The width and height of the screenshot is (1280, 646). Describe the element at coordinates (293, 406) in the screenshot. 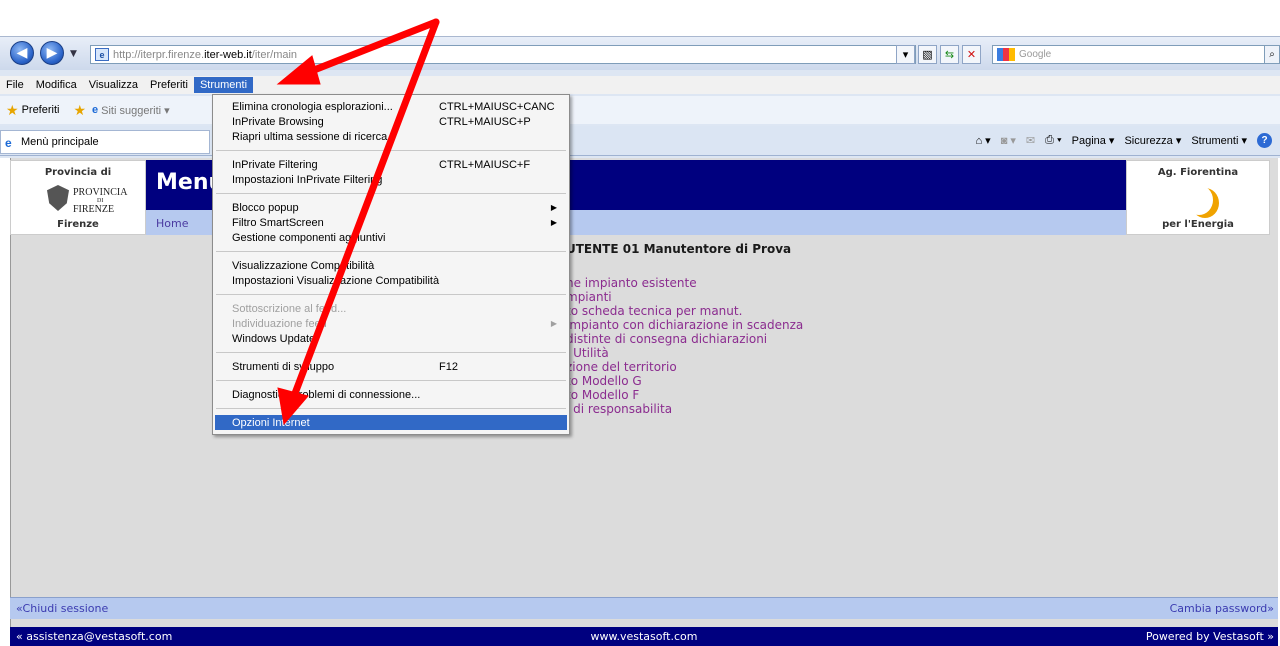

I see `arrow-head-opzioni` at that location.